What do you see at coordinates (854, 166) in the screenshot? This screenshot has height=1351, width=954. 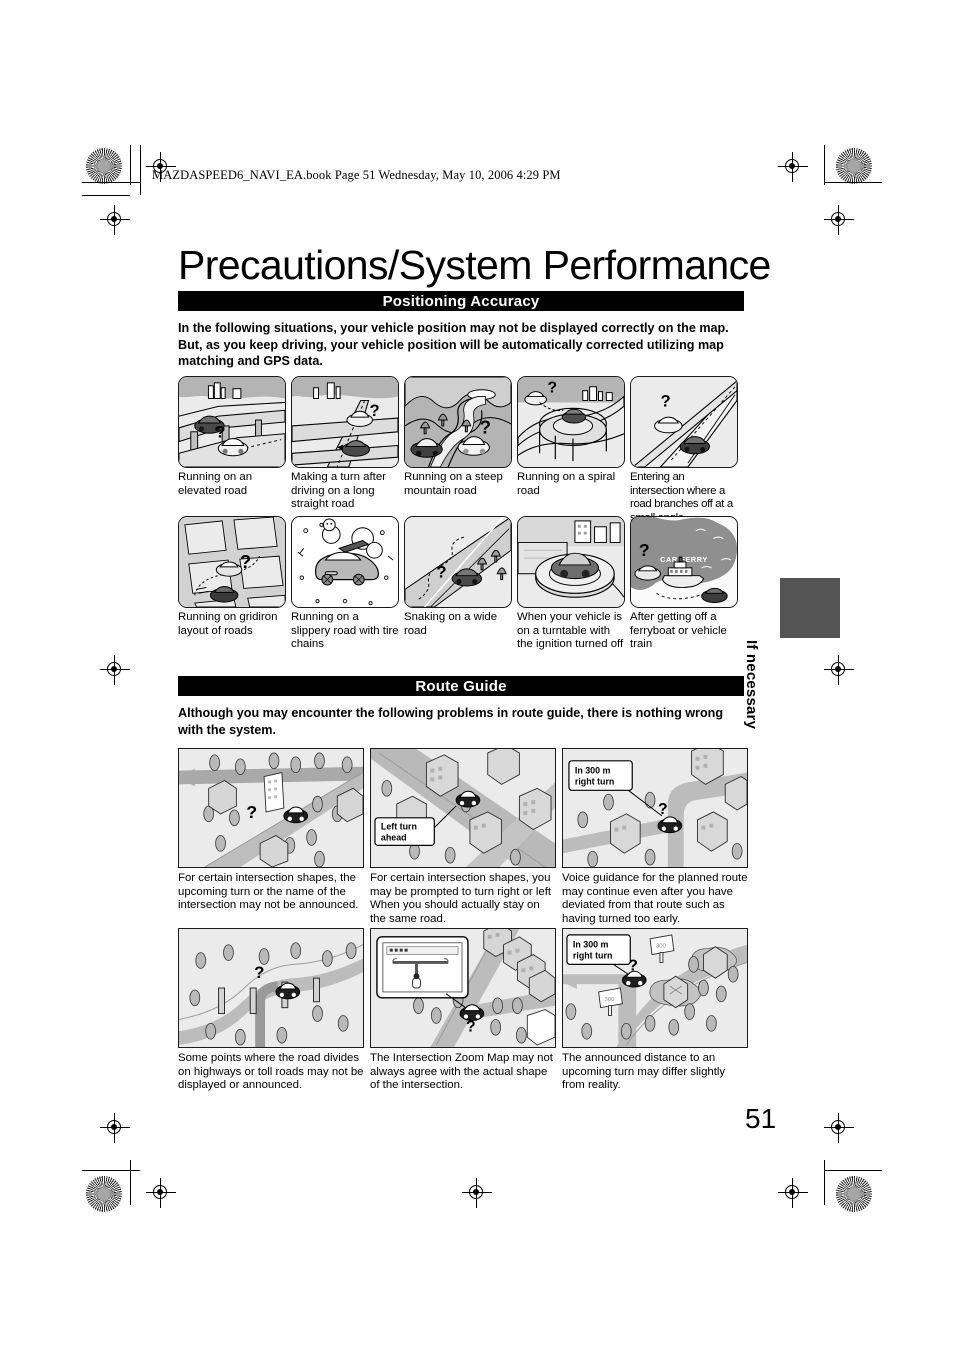 I see `registration-rosette-top-right` at bounding box center [854, 166].